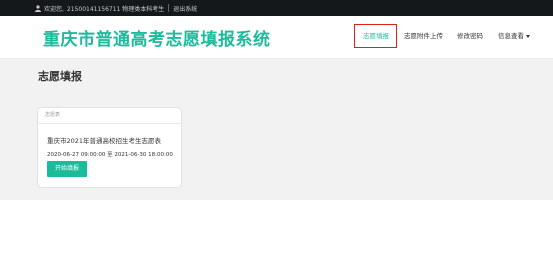 This screenshot has height=254, width=553. I want to click on welcome-text: 欢迎您,, so click(54, 9).